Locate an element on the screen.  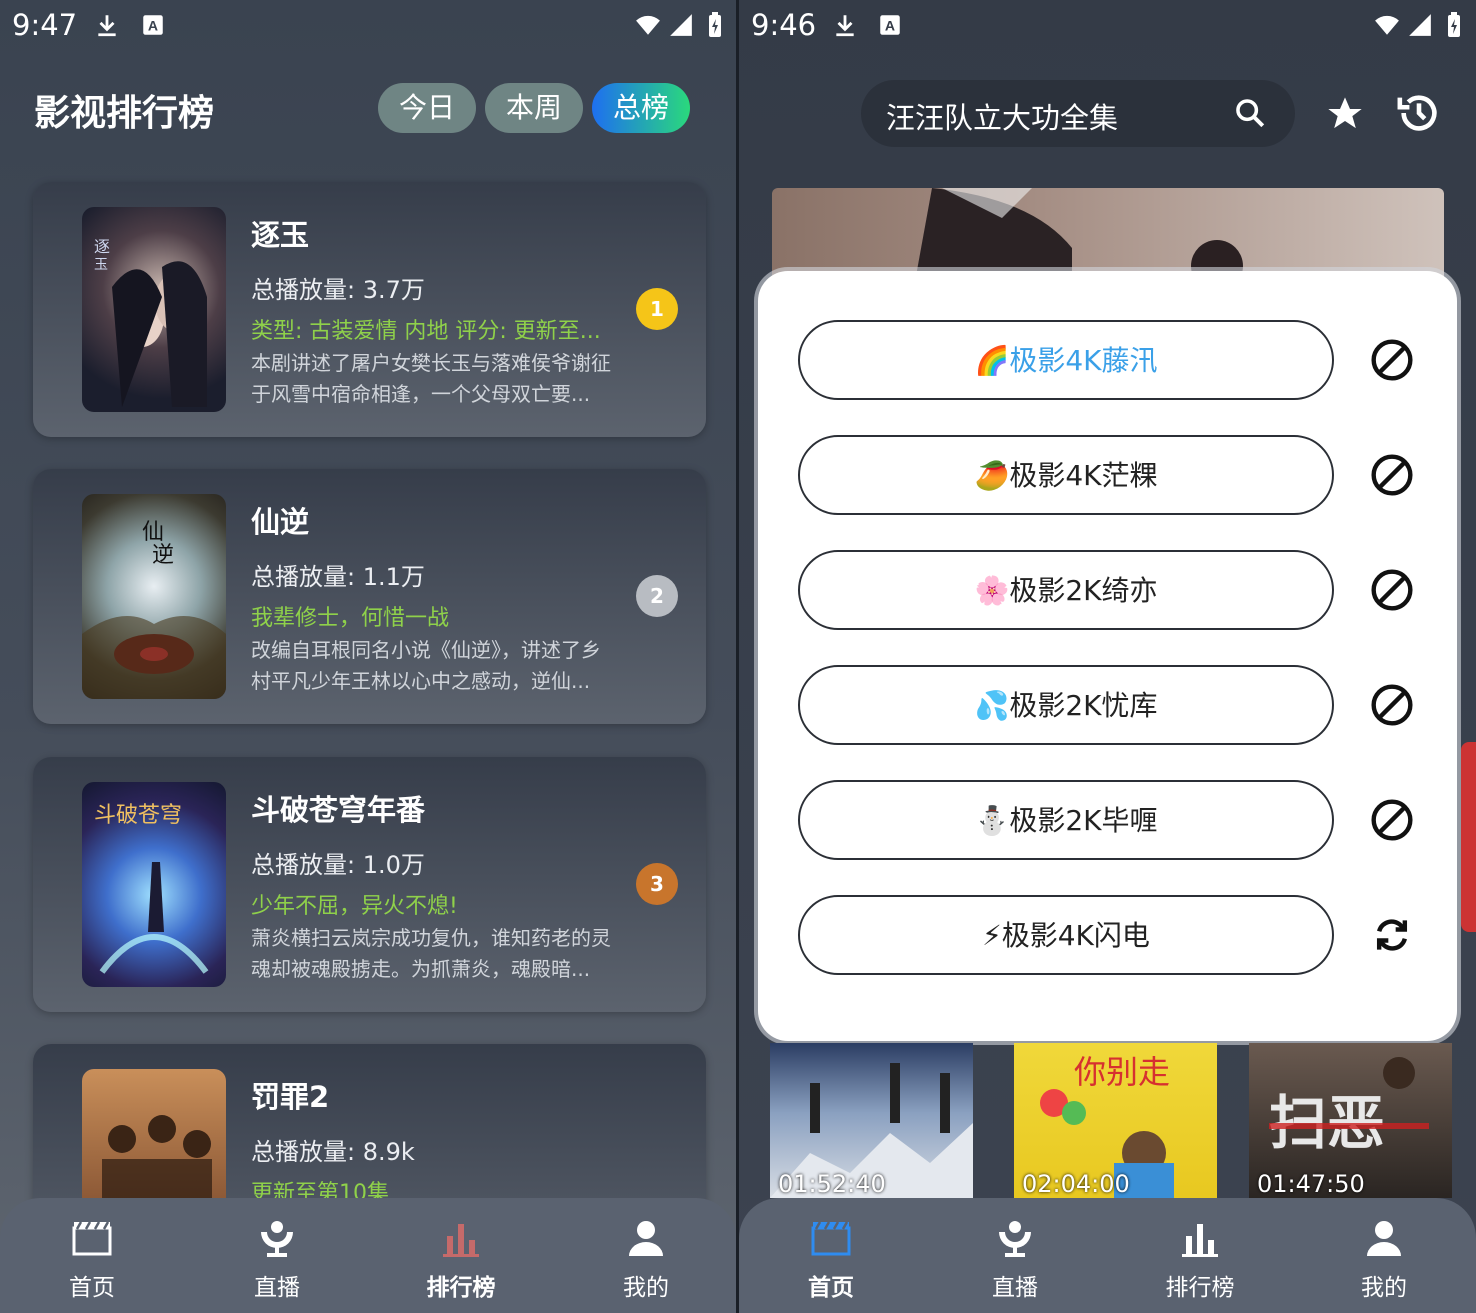
edge-text is located at coordinates (1466, 620).